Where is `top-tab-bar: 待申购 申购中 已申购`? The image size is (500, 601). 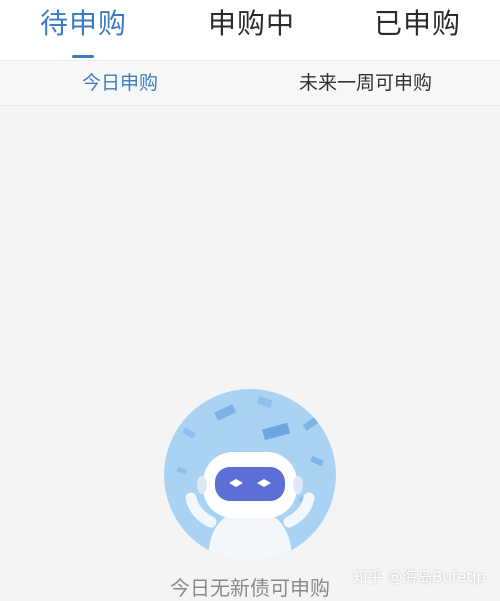
top-tab-bar: 待申购 申购中 已申购 is located at coordinates (250, 30).